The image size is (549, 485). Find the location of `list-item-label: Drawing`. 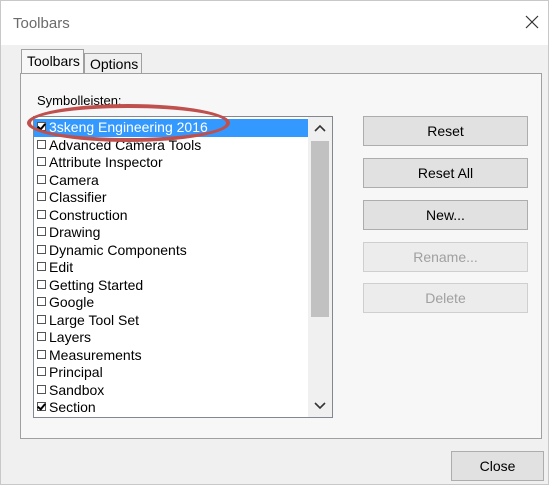

list-item-label: Drawing is located at coordinates (75, 232).